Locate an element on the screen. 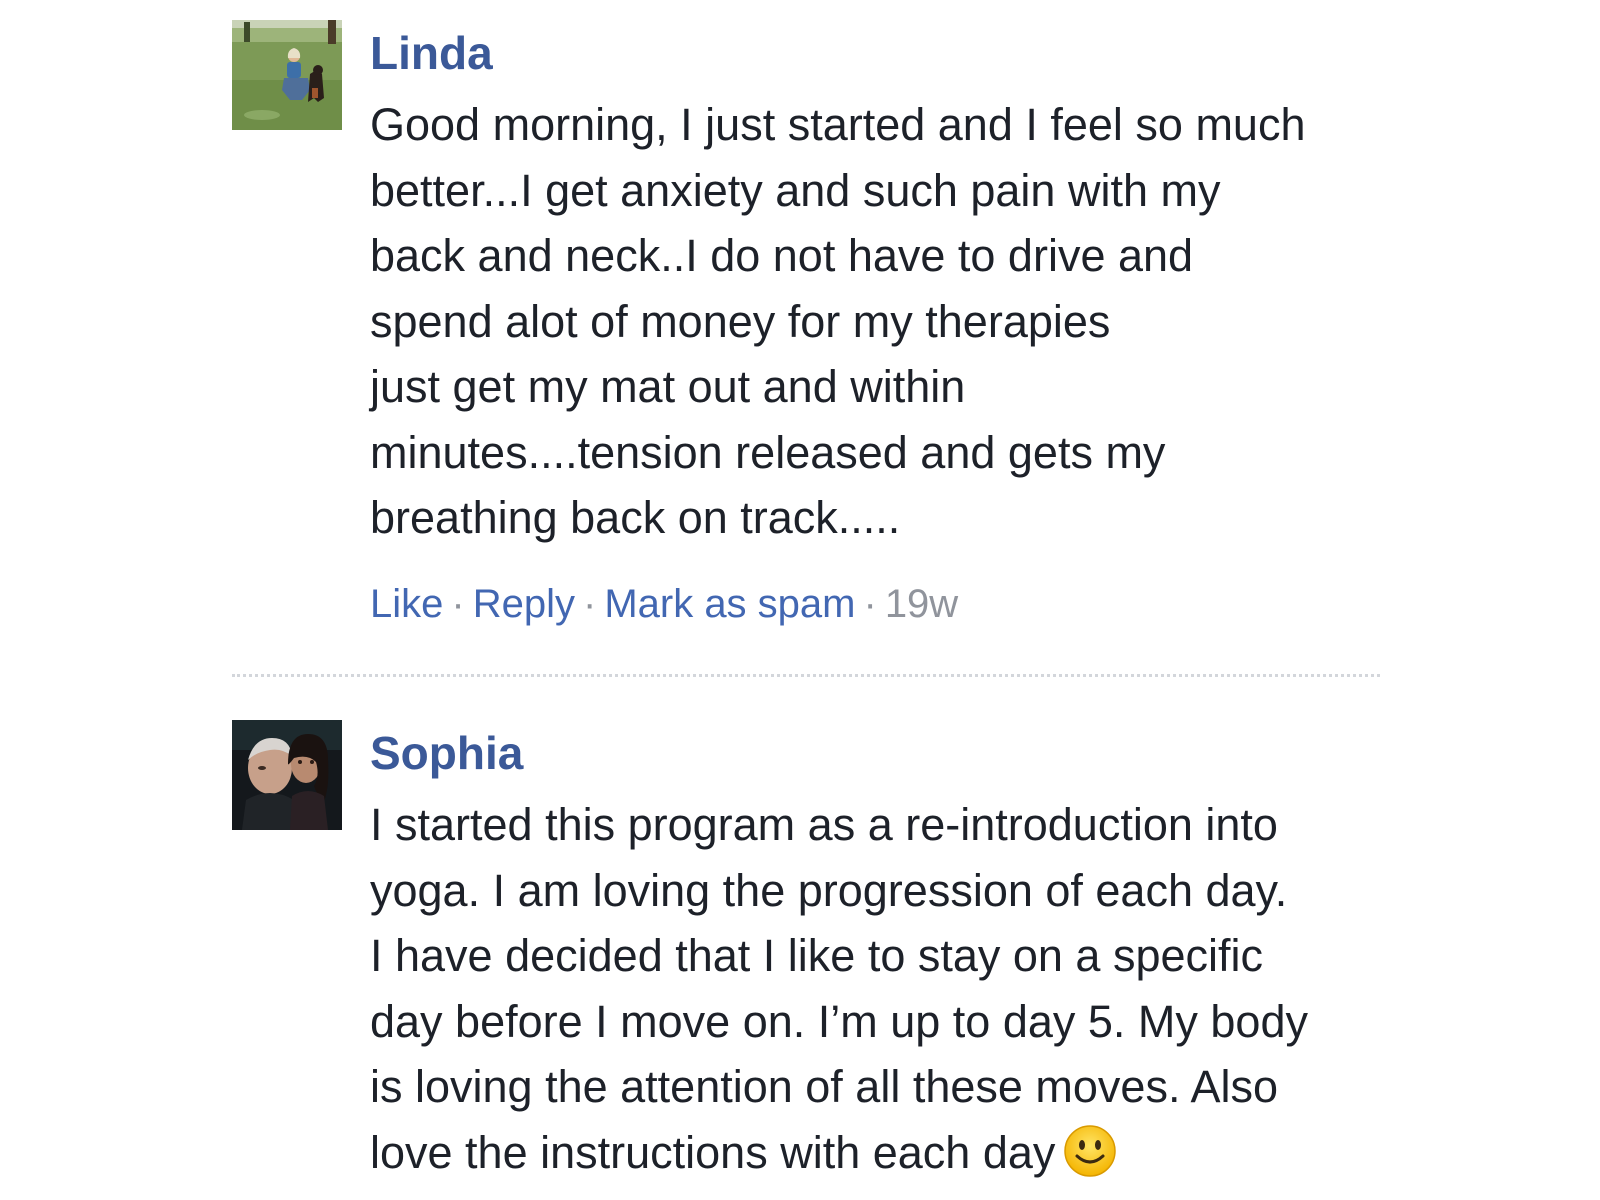 Image resolution: width=1600 pixels, height=1200 pixels. profile-photo-woman-with-dog-icon is located at coordinates (287, 75).